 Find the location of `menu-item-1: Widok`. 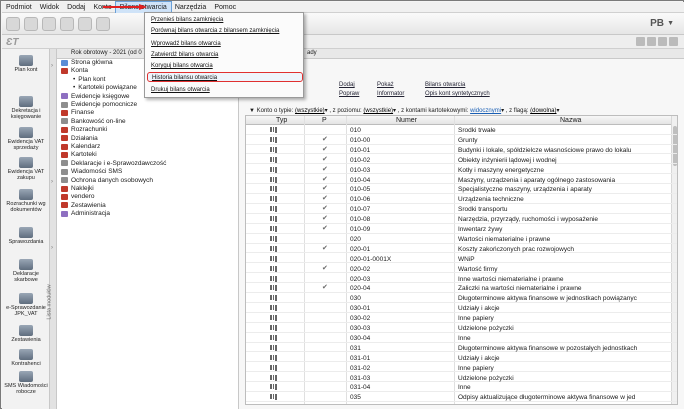

menu-item-1: Widok is located at coordinates (49, 7).